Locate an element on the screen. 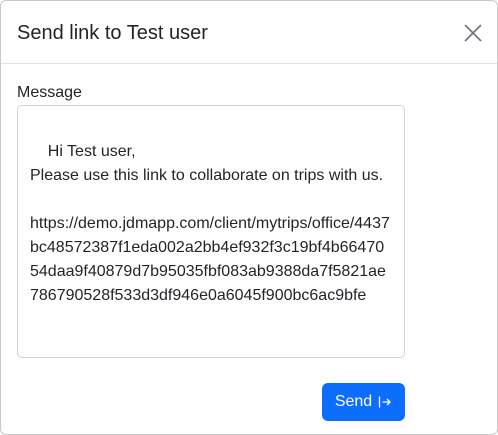 The image size is (498, 435). send-button: Send is located at coordinates (363, 402).